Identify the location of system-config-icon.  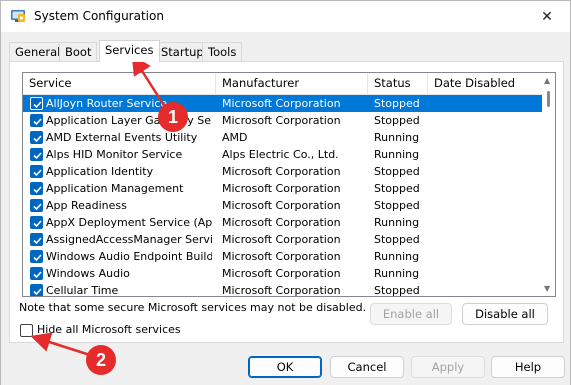
(18, 16).